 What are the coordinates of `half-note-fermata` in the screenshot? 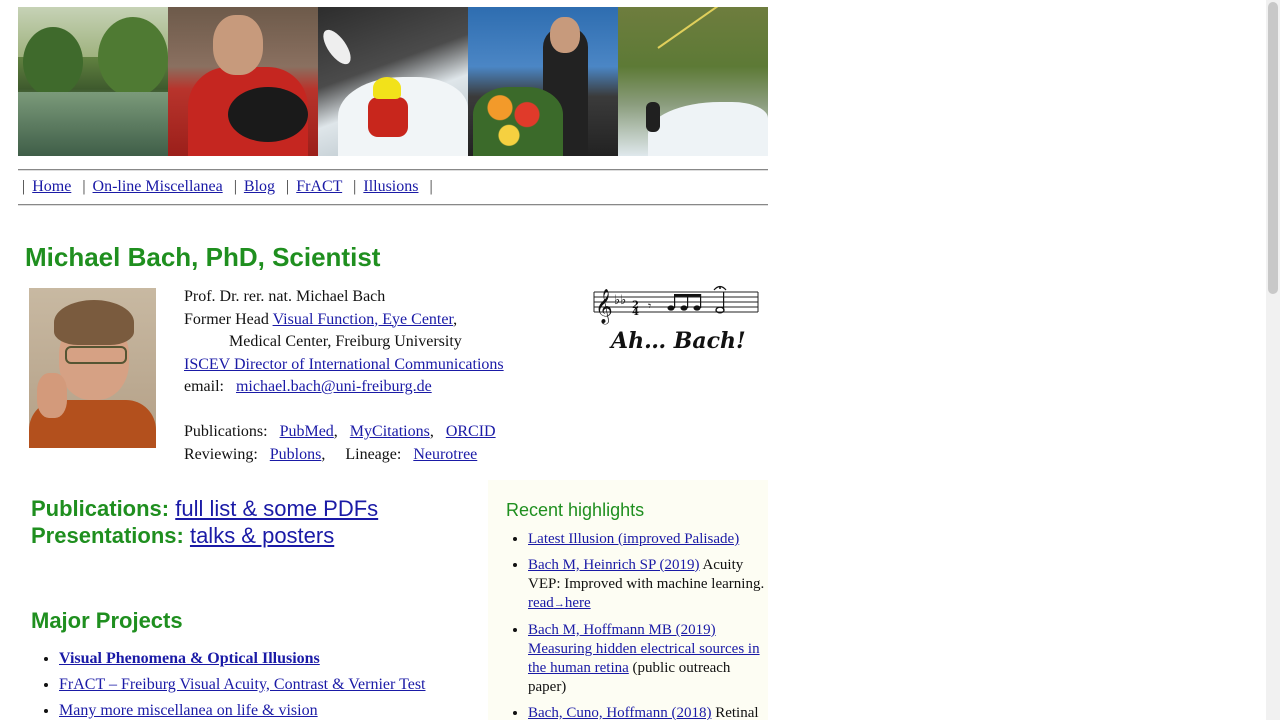 It's located at (720, 299).